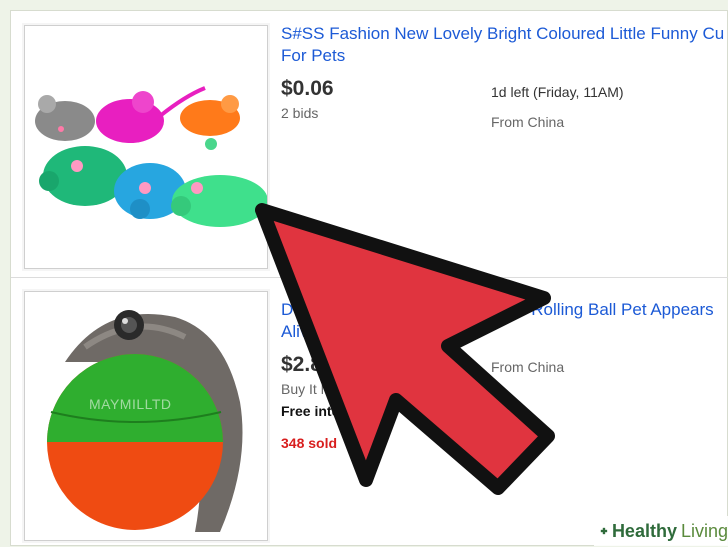 This screenshot has width=728, height=547. What do you see at coordinates (130, 404) in the screenshot?
I see `image-watermark: MAYMILLTD` at bounding box center [130, 404].